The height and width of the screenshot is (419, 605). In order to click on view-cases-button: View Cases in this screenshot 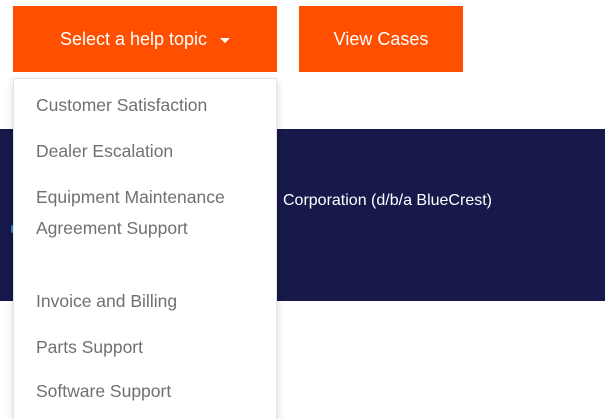, I will do `click(381, 39)`.